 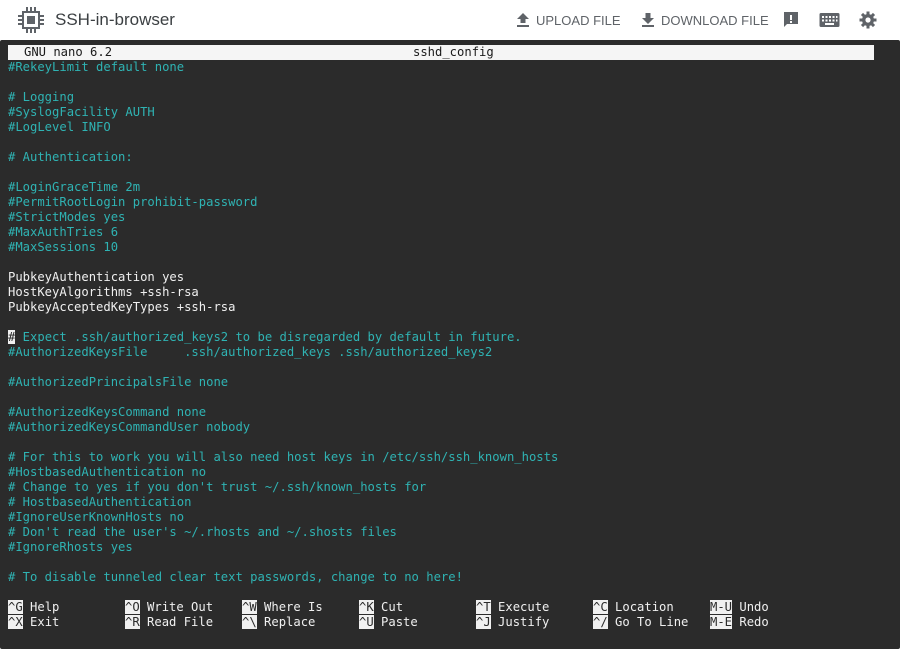 I want to click on shortcut-label: Read File, so click(x=176, y=622).